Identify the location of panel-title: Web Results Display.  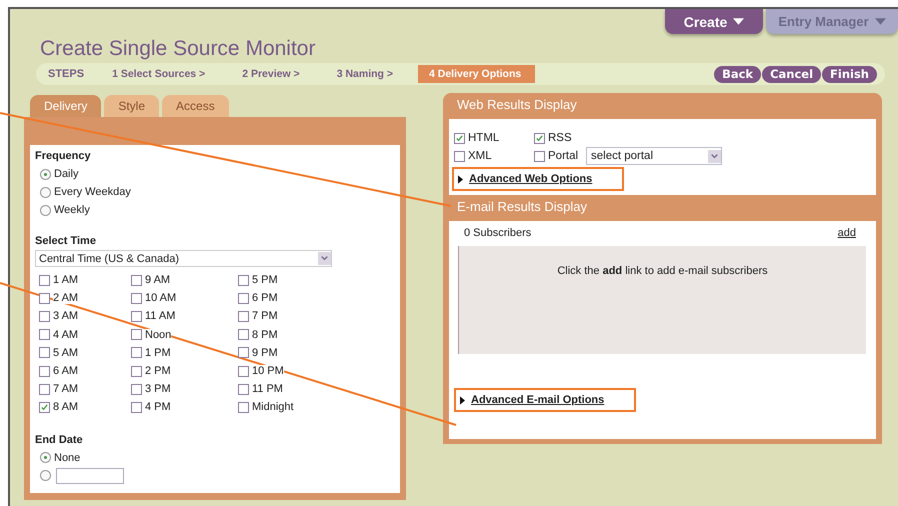
(517, 105).